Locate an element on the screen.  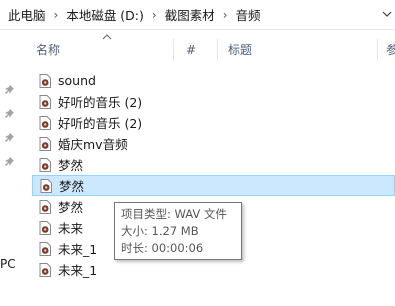
breadcrumb-label: 音频 is located at coordinates (248, 15).